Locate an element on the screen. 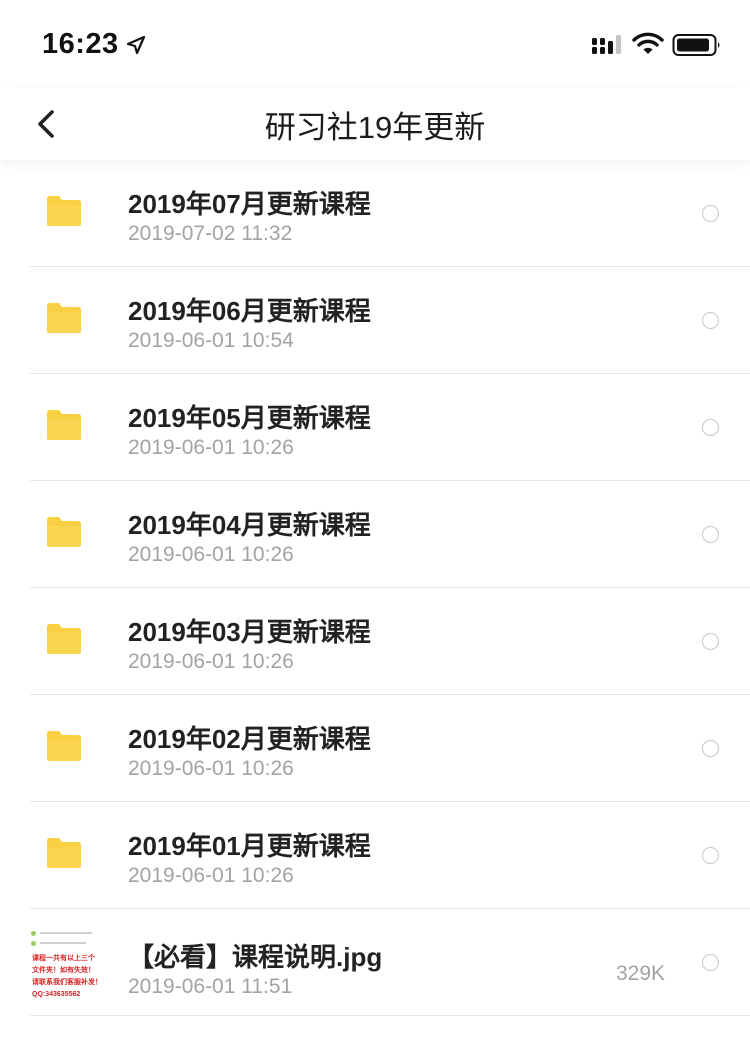  item-date: 2019-06-01 11:51 is located at coordinates (210, 986).